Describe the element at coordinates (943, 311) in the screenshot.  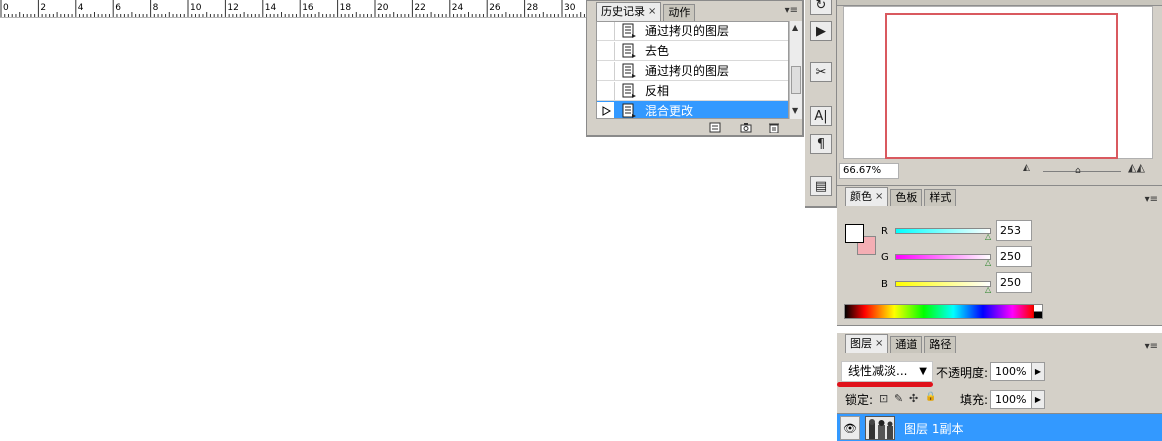
I see `color-spectrum-bar` at that location.